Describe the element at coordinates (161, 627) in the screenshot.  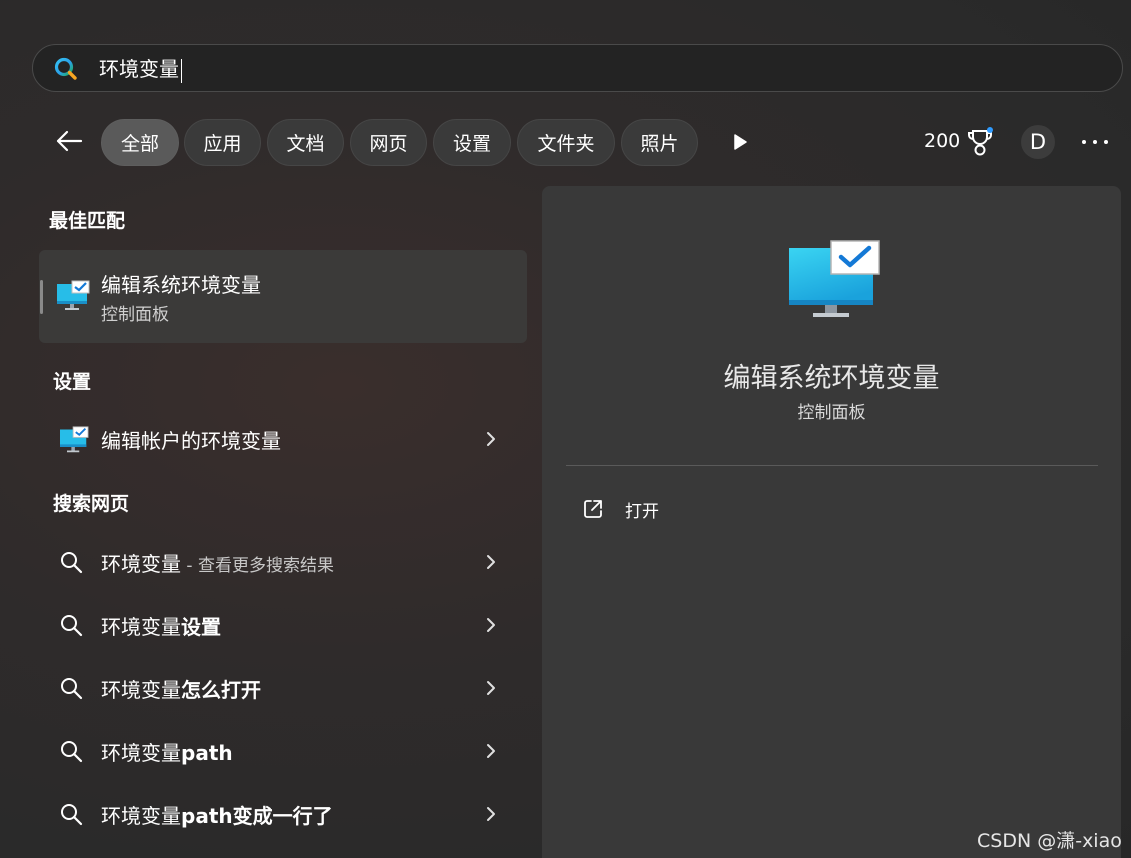
I see `web-result-label: 环境变量设置` at that location.